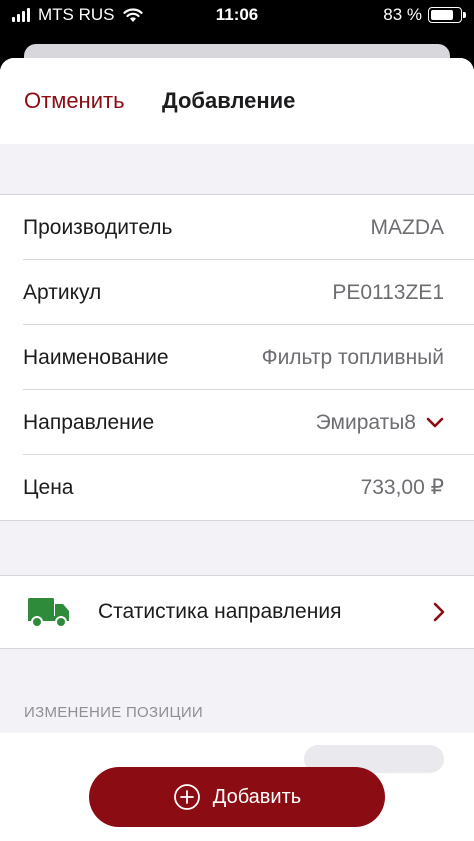  Describe the element at coordinates (48, 613) in the screenshot. I see `truck-icon` at that location.